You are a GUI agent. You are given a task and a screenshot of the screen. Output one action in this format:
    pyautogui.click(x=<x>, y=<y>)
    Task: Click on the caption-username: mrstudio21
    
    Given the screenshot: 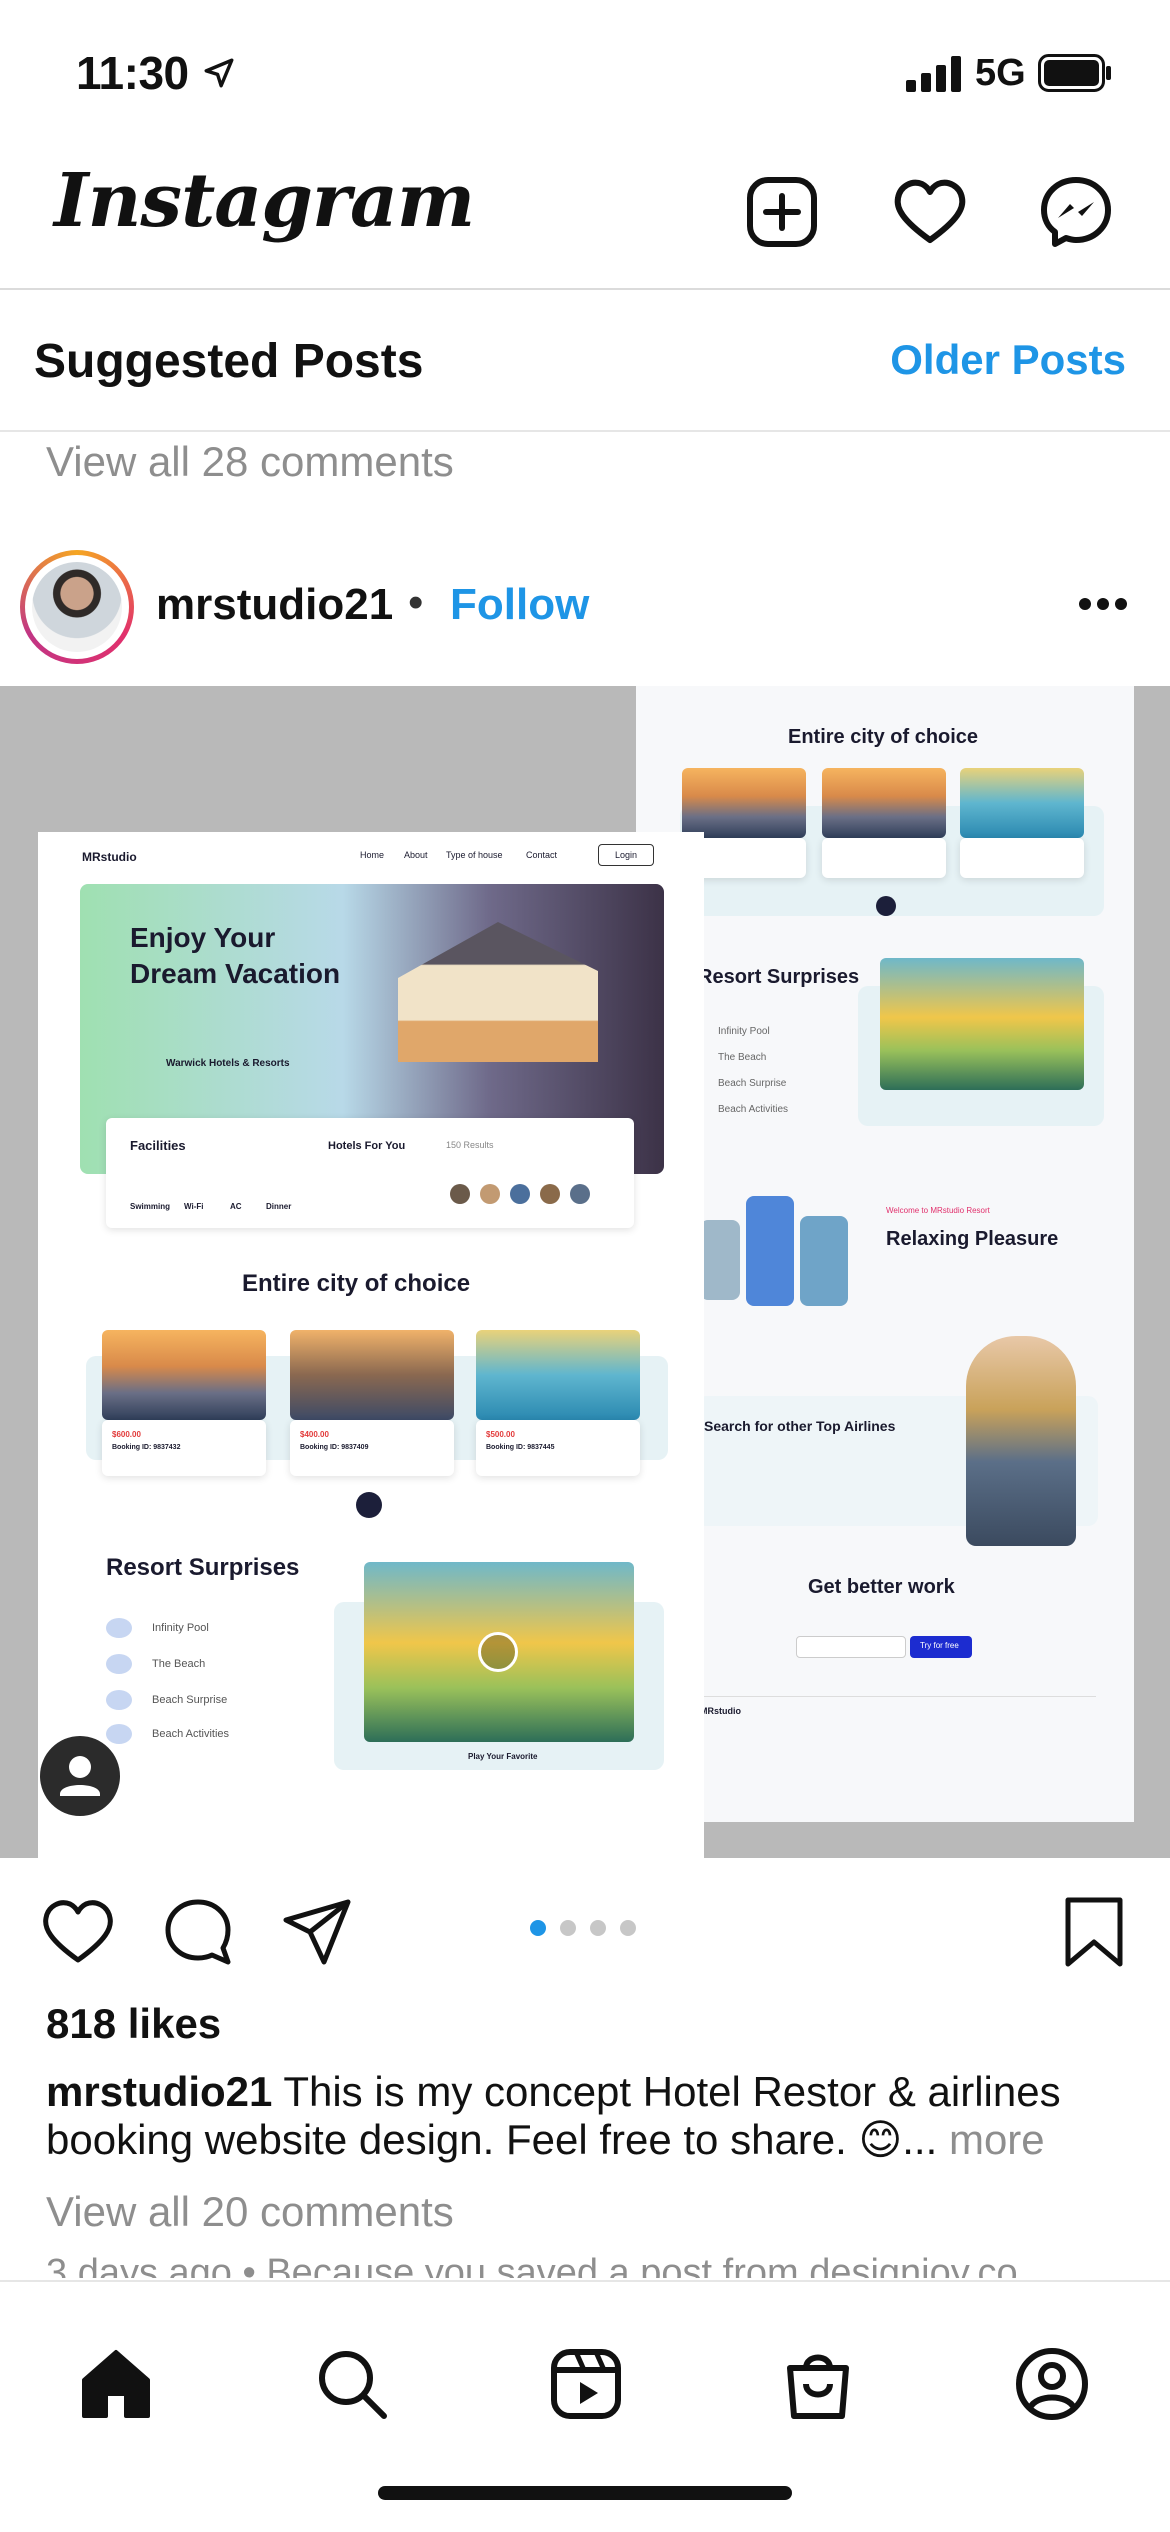 What is the action you would take?
    pyautogui.click(x=159, y=2091)
    